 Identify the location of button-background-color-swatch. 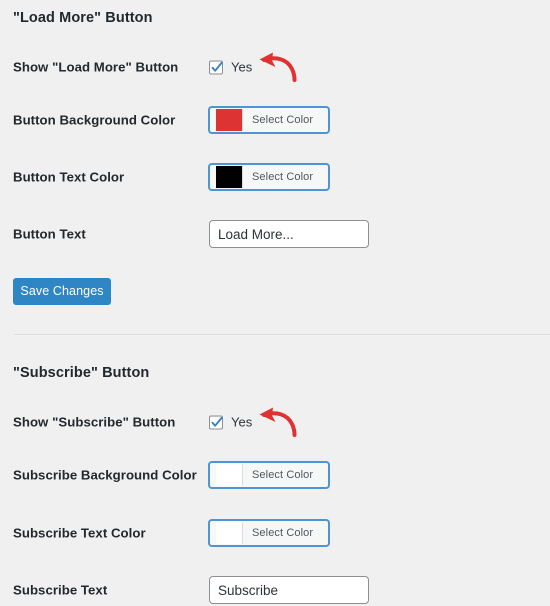
(229, 120).